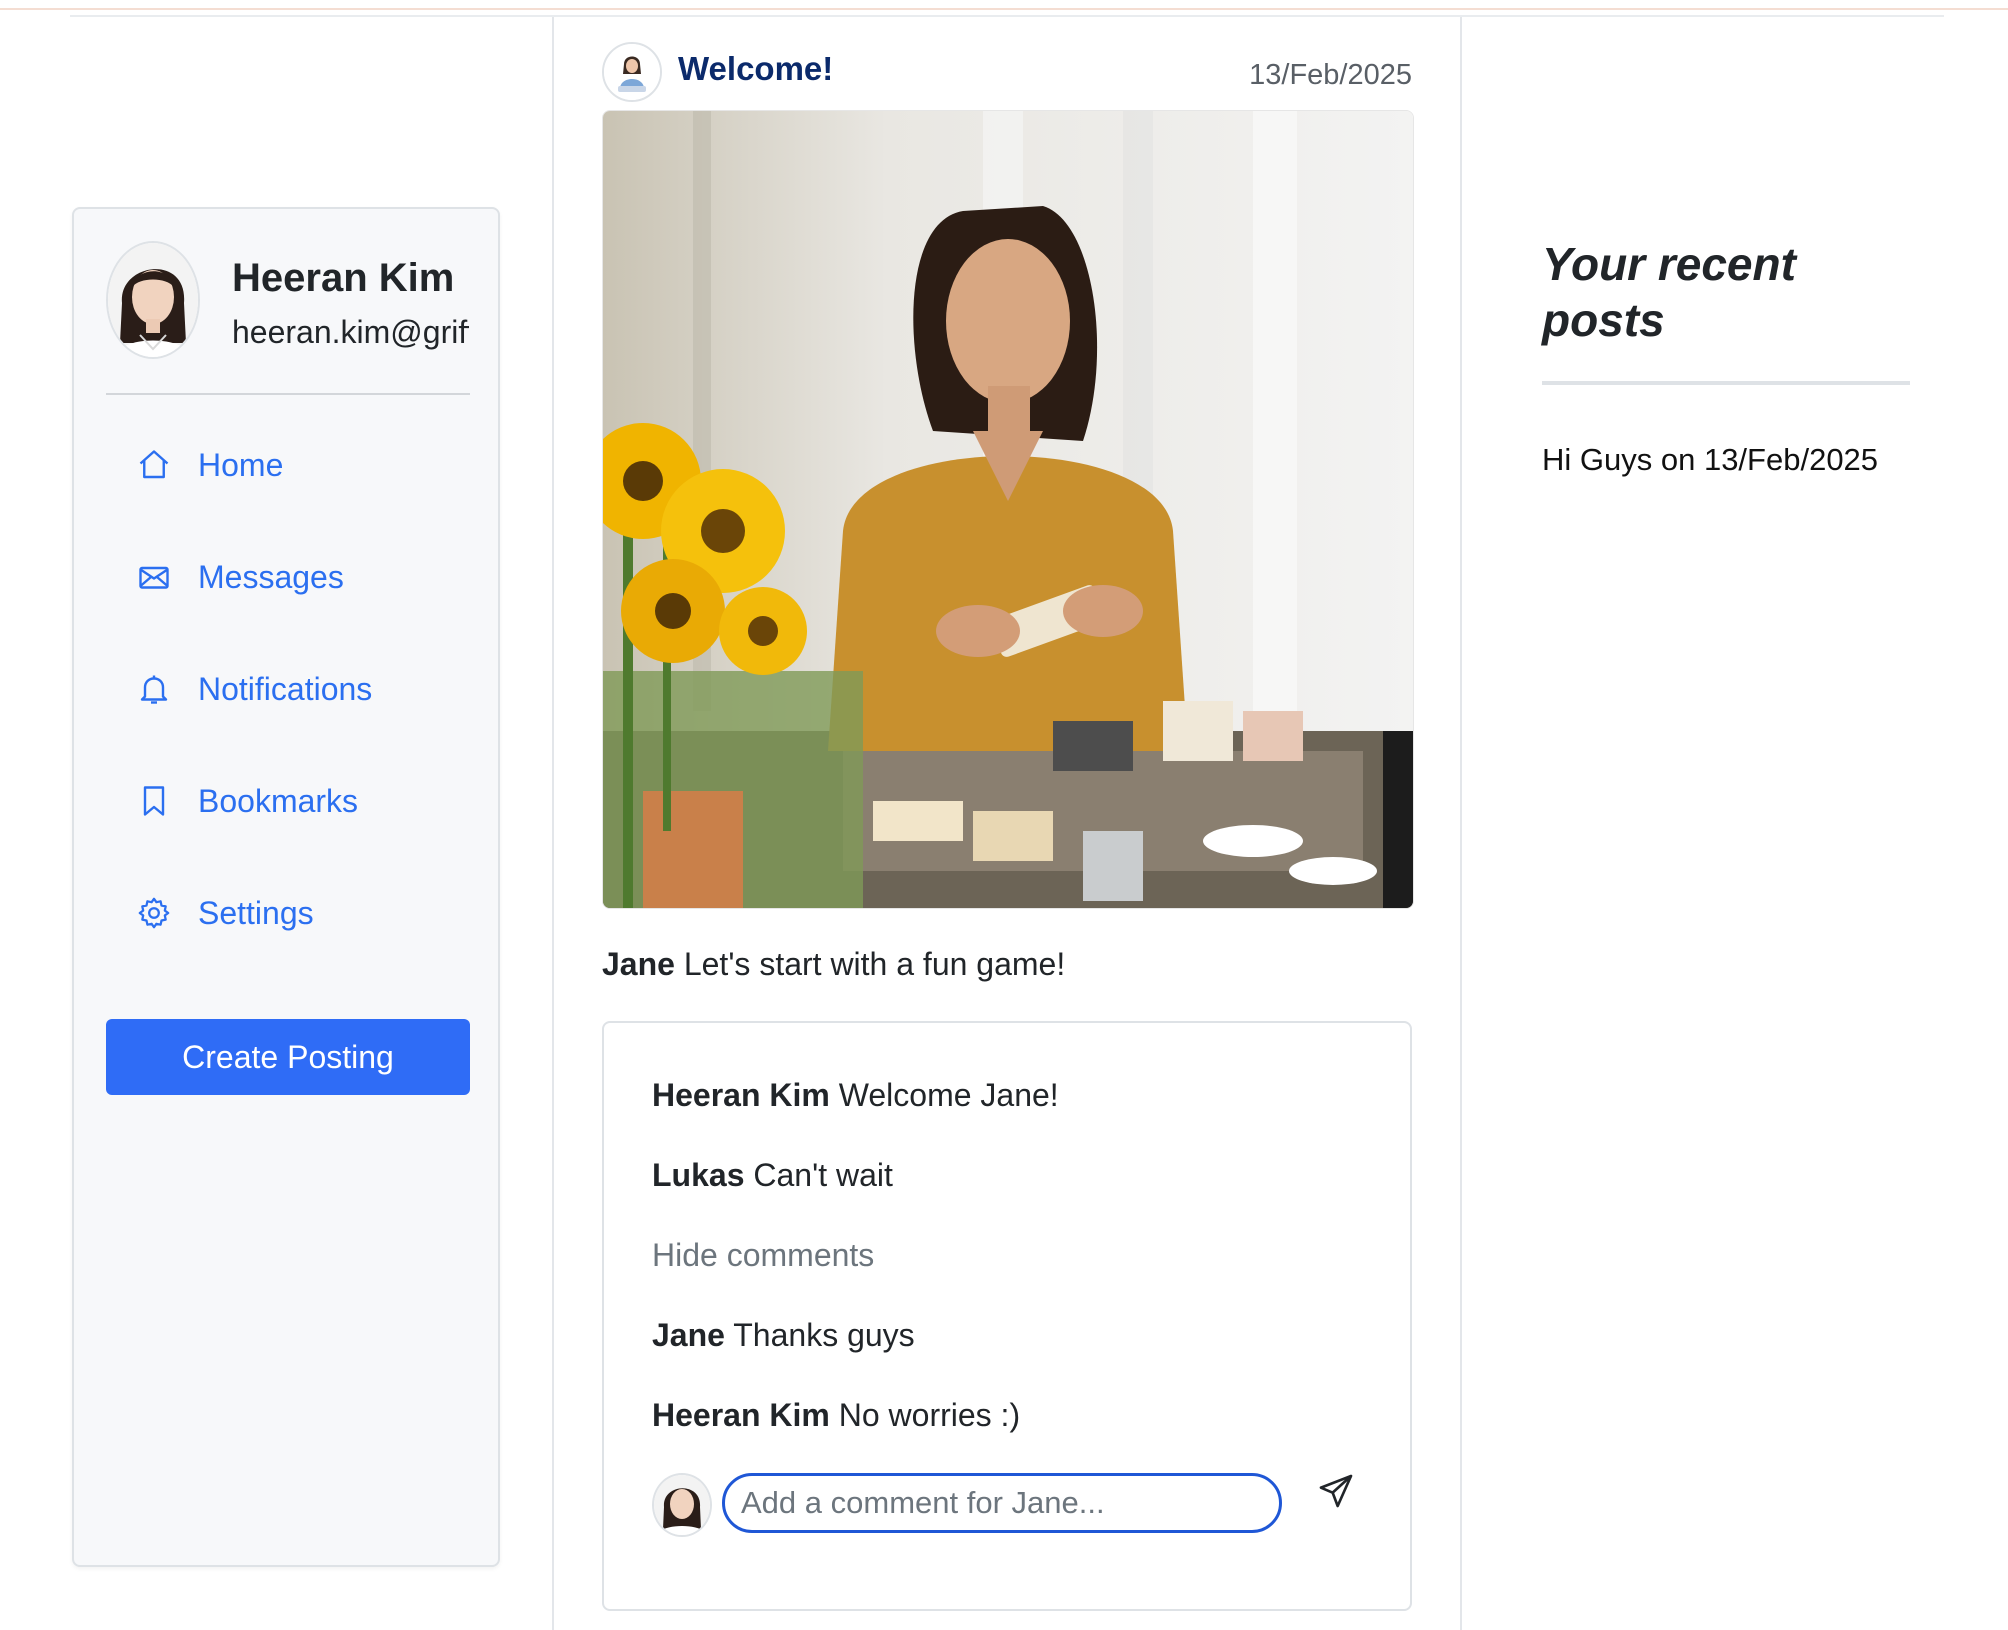  What do you see at coordinates (1461, 823) in the screenshot?
I see `column-divider-right` at bounding box center [1461, 823].